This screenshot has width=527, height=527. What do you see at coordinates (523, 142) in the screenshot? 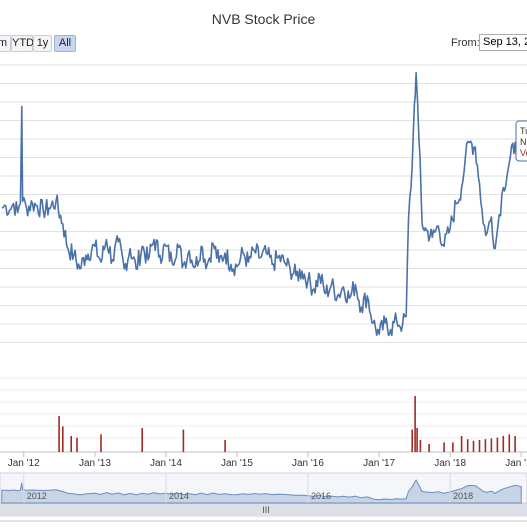
I see `tooltip-line: N` at bounding box center [523, 142].